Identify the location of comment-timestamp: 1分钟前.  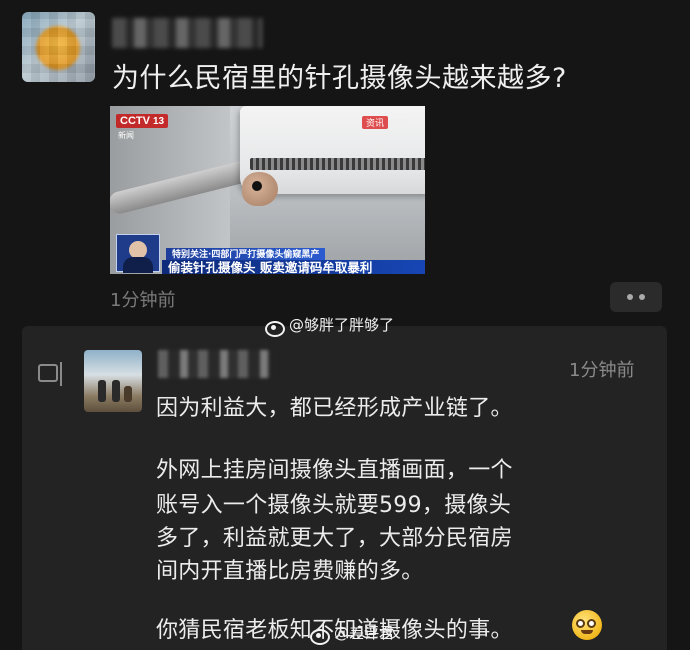
(602, 370).